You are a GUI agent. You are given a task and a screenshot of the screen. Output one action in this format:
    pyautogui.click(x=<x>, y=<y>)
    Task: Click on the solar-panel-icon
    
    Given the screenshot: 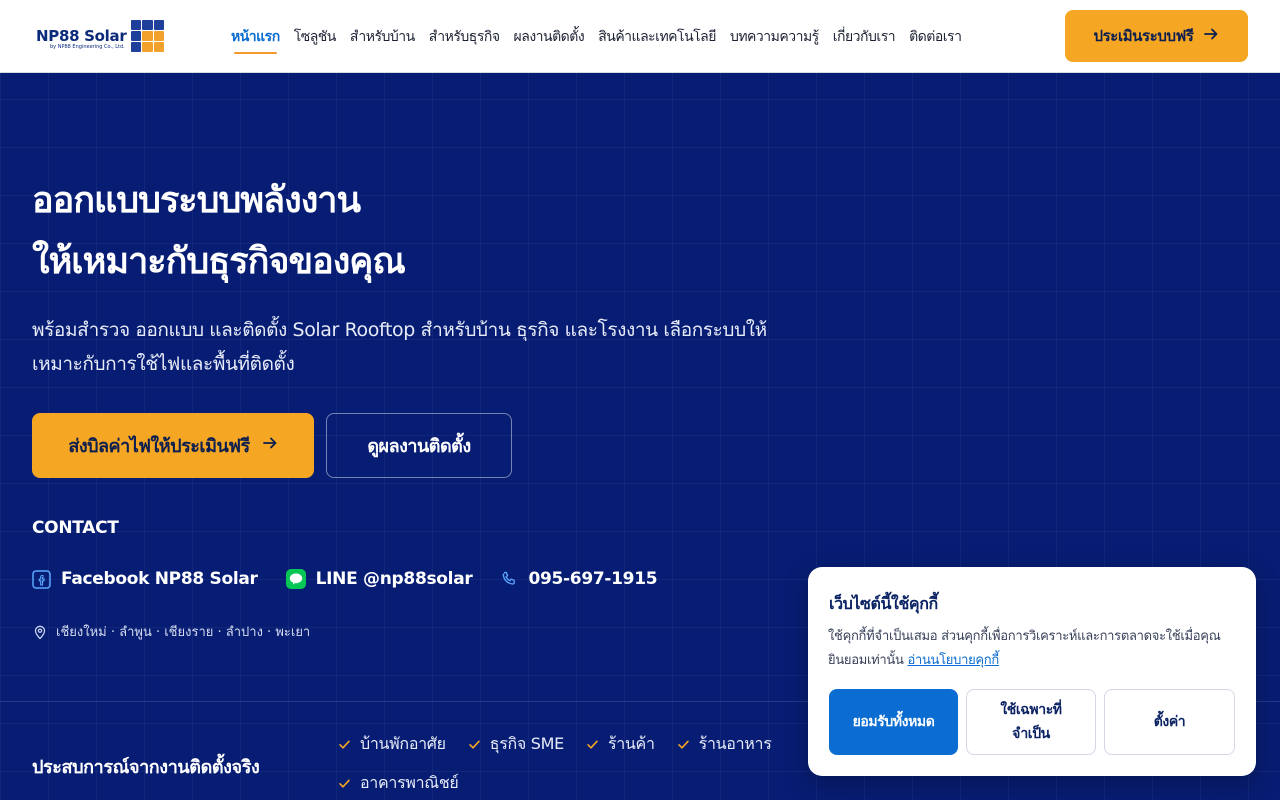 What is the action you would take?
    pyautogui.click(x=147, y=36)
    